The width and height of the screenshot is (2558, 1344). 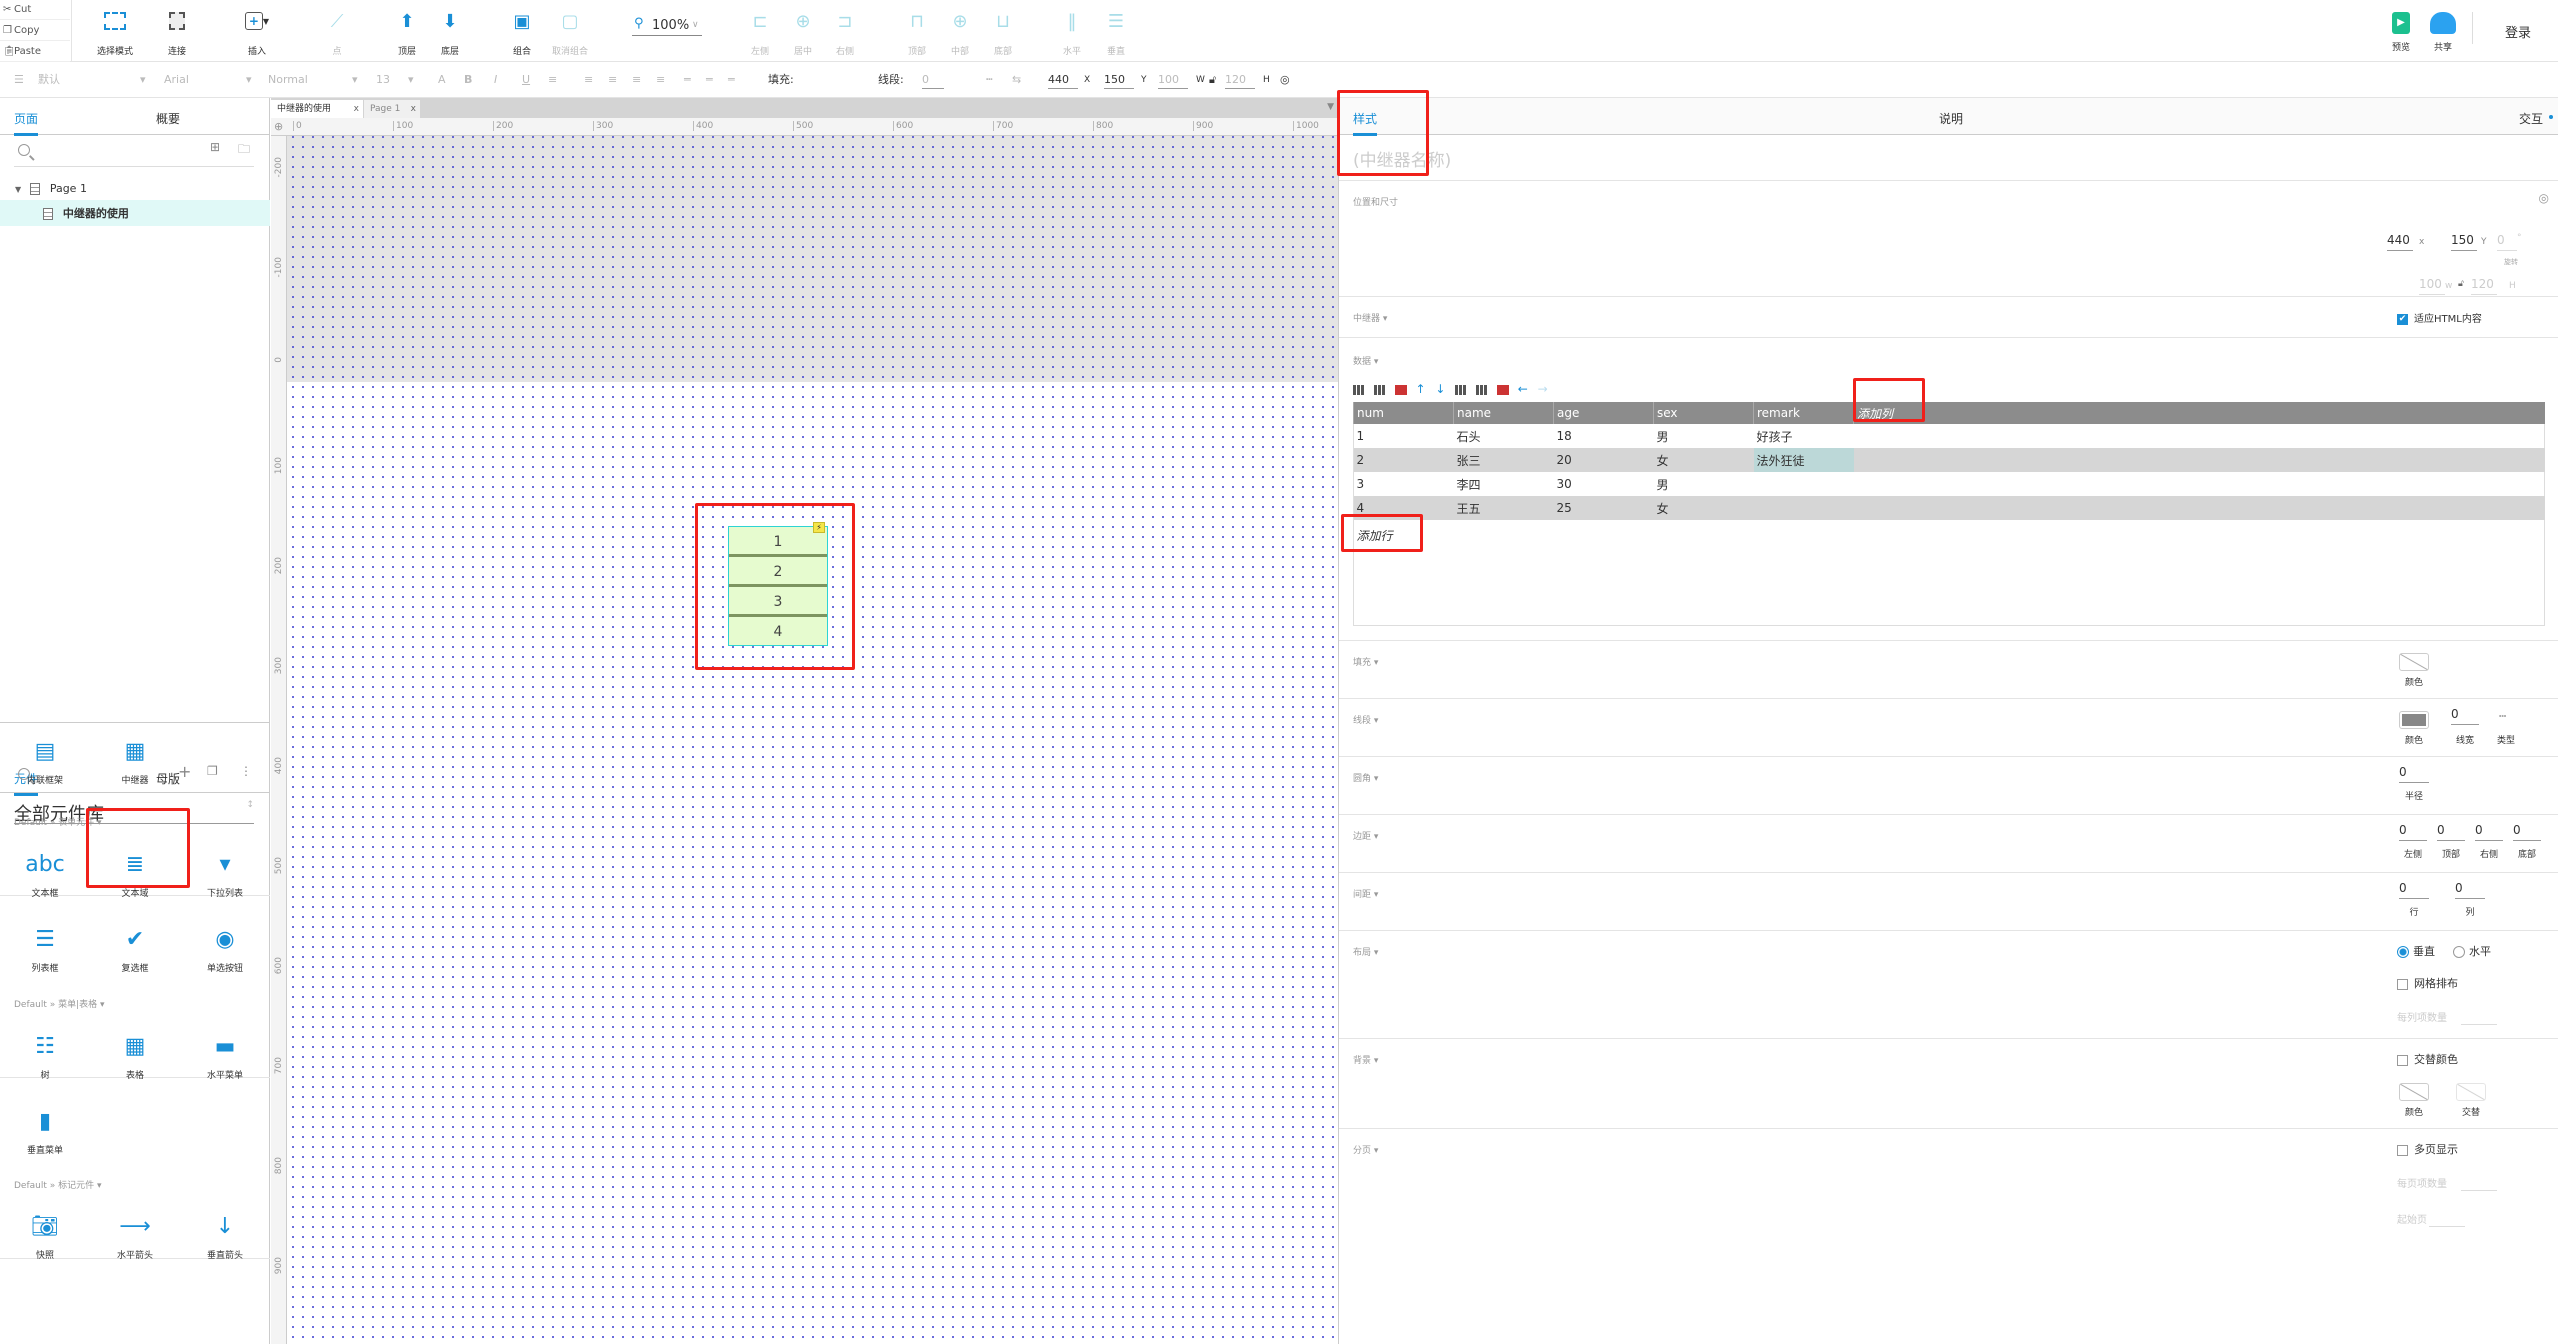 I want to click on cut-button: ✂ Cut, so click(x=35, y=10).